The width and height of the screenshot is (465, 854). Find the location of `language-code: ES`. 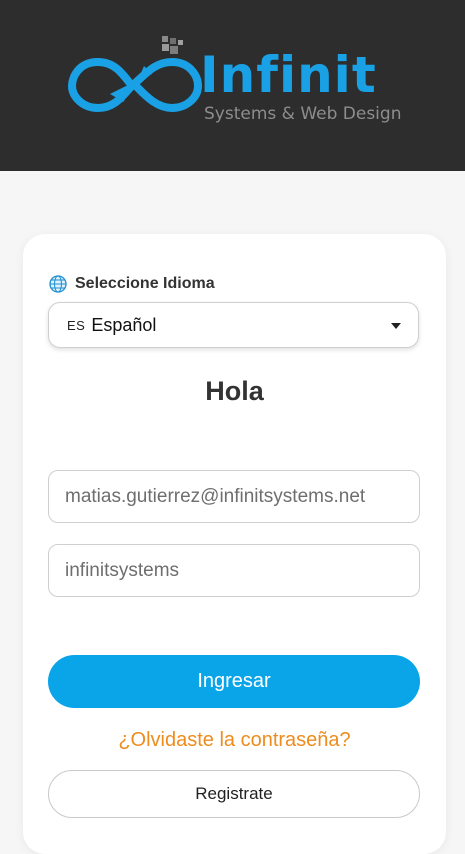

language-code: ES is located at coordinates (76, 325).